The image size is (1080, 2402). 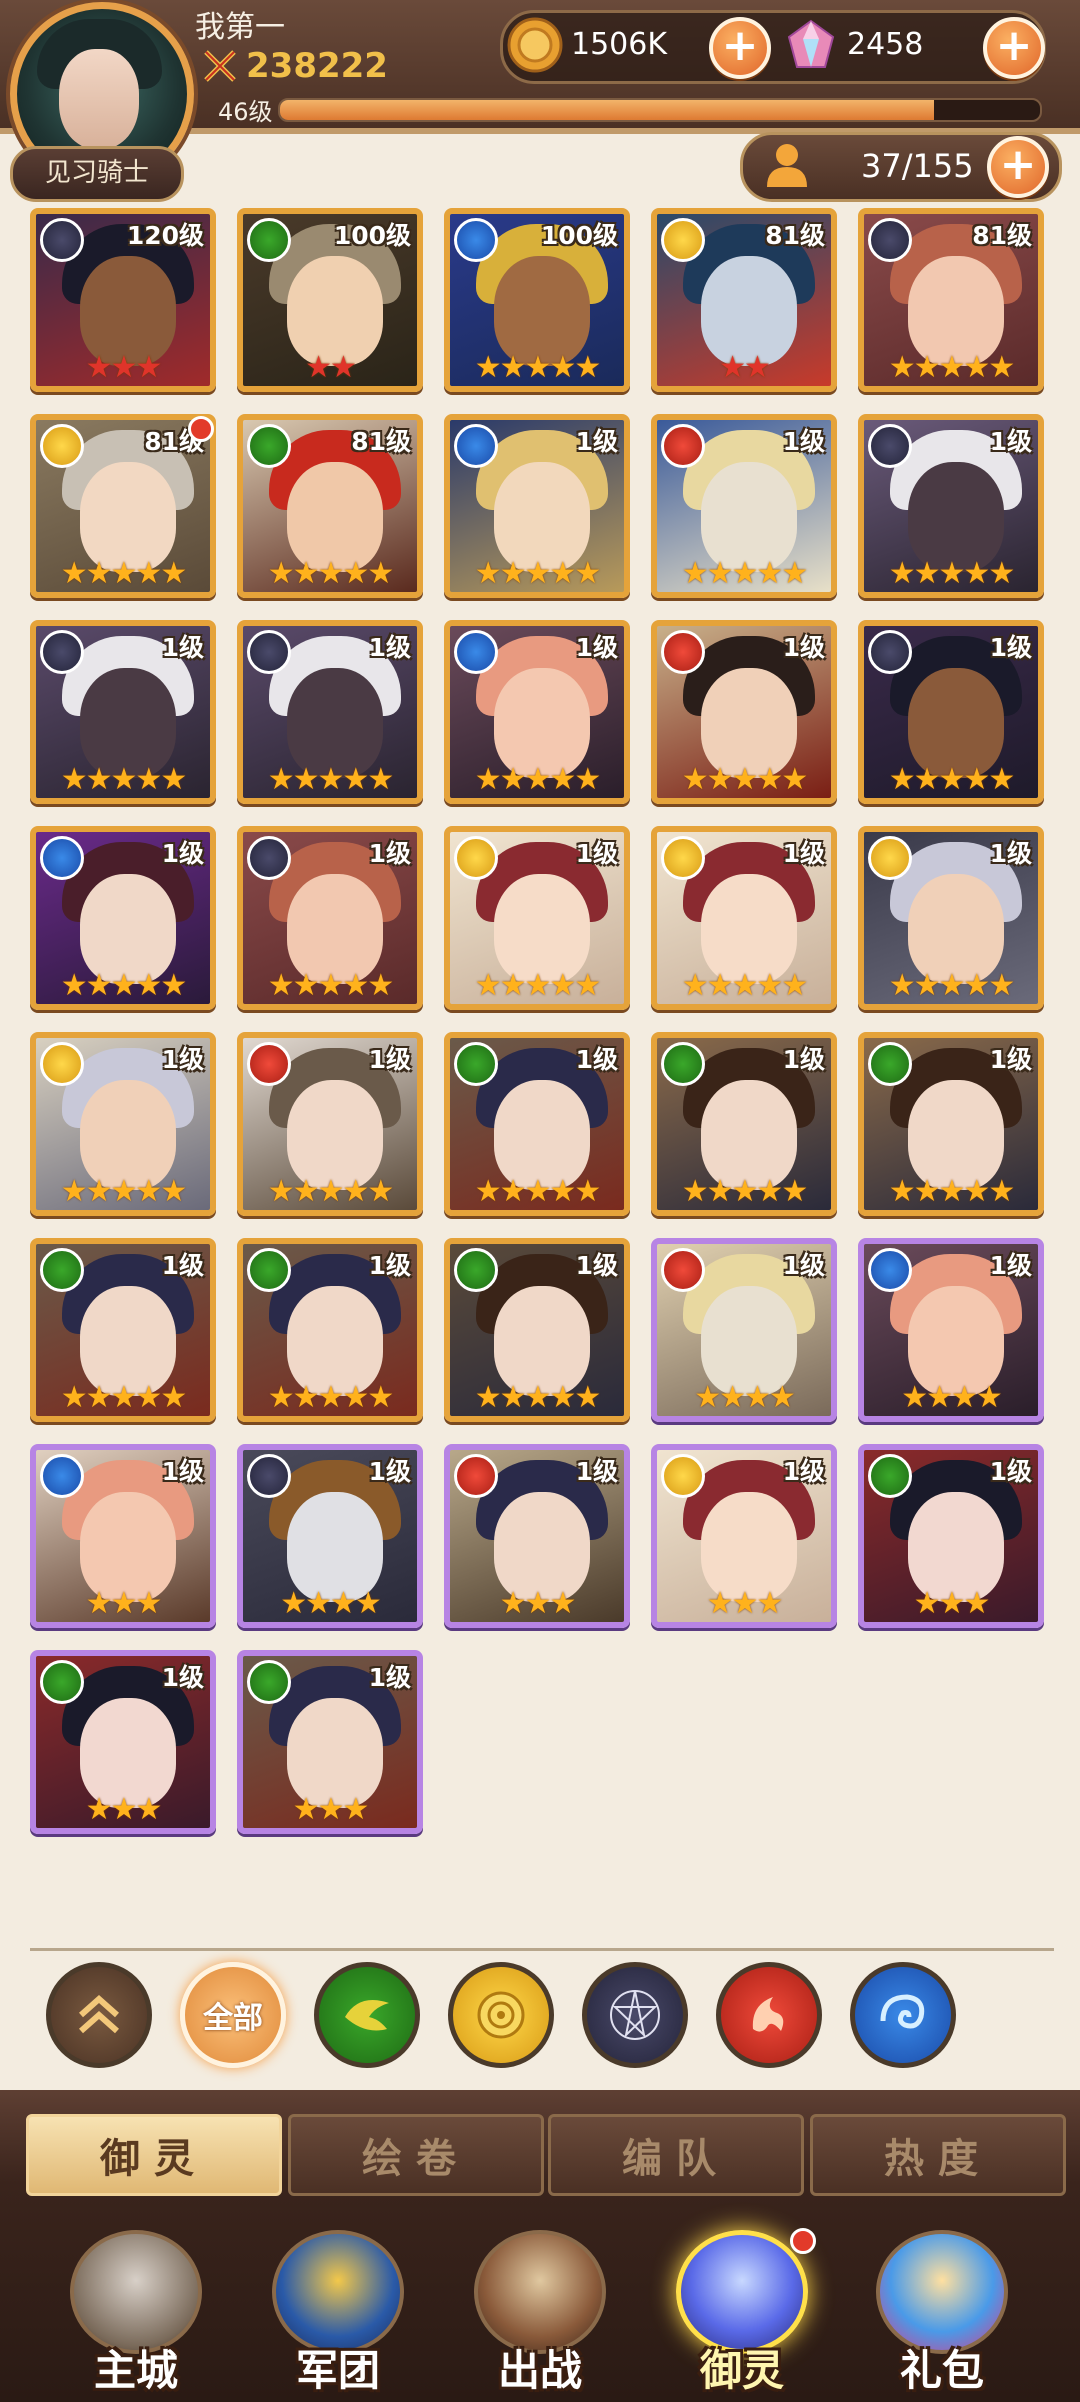 What do you see at coordinates (62, 1476) in the screenshot?
I see `water-faction-icon` at bounding box center [62, 1476].